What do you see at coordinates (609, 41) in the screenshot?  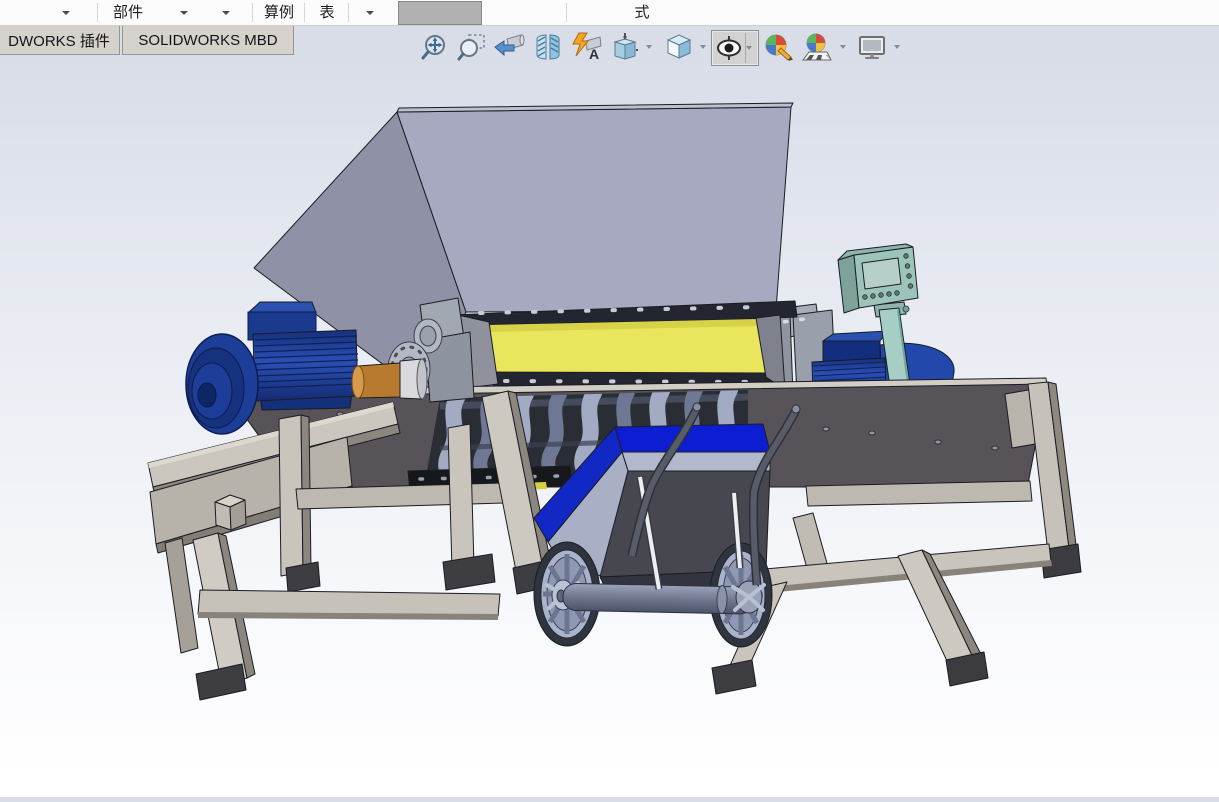 I see `commandmanager-tab-bar: DWORKS 插件 SOLIDWORKS MBD` at bounding box center [609, 41].